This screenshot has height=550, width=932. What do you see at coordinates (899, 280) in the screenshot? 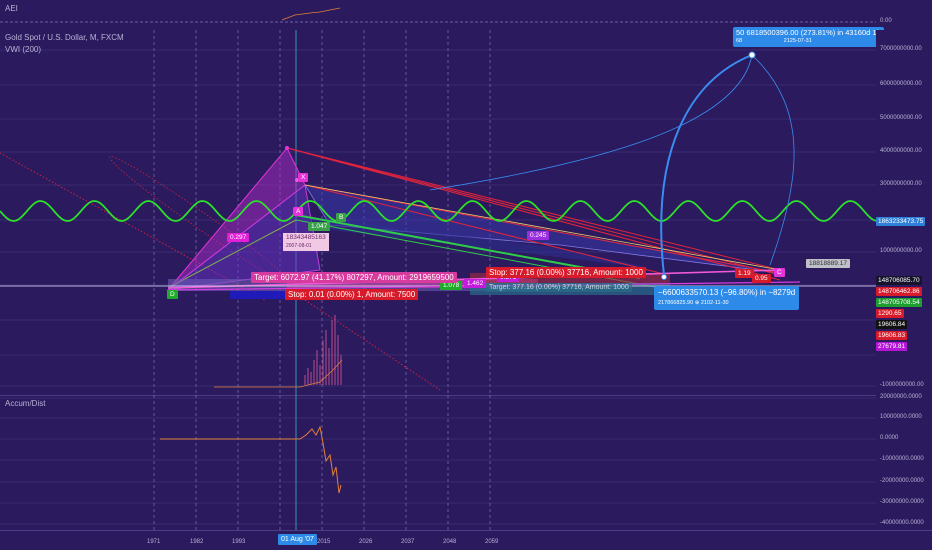
I see `price-tag-2: 148706085.70` at bounding box center [899, 280].